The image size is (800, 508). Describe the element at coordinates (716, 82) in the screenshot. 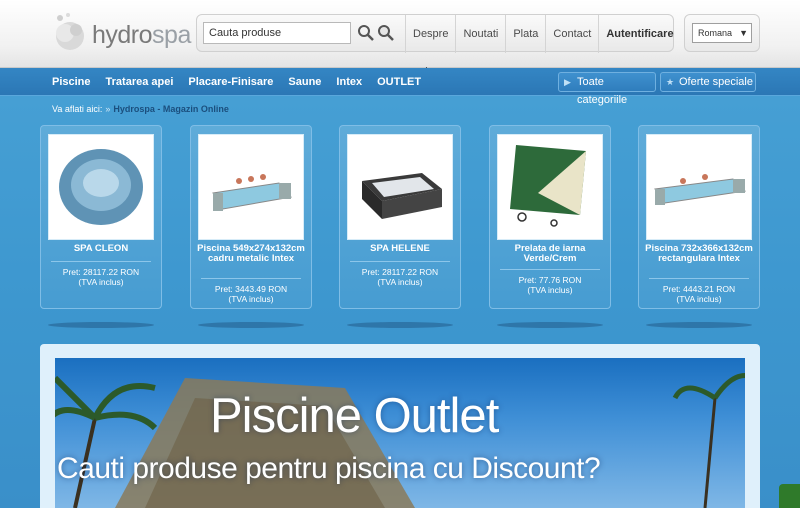

I see `special-offers-label: Oferte speciale` at that location.